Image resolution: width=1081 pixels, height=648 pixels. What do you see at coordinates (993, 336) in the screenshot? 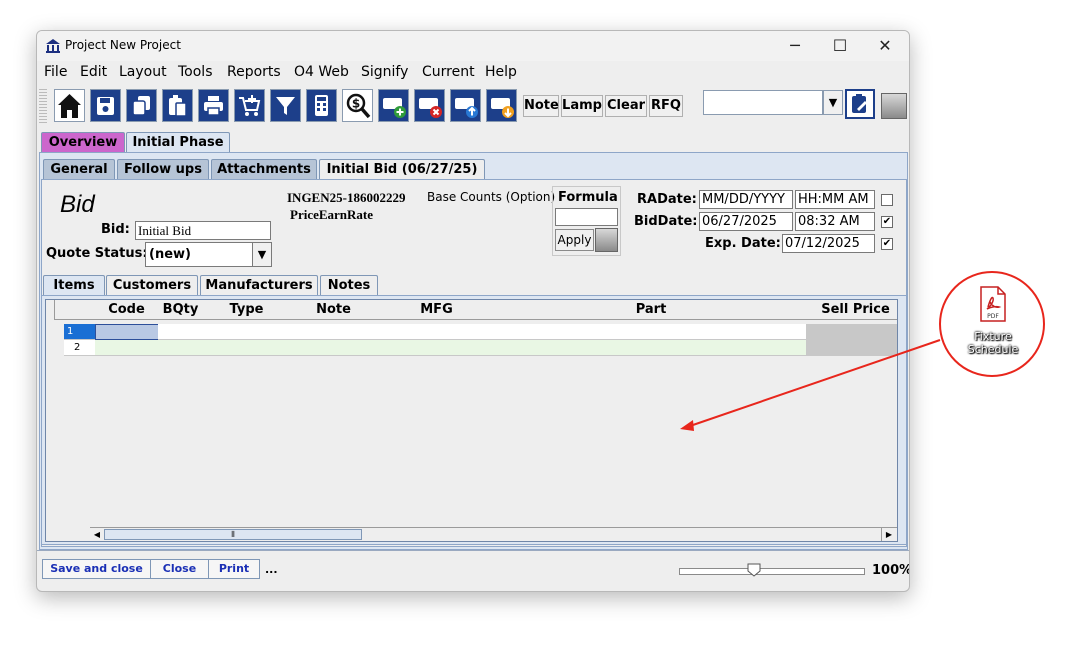
I see `desktop-icon-label-line1: Fixture` at bounding box center [993, 336].